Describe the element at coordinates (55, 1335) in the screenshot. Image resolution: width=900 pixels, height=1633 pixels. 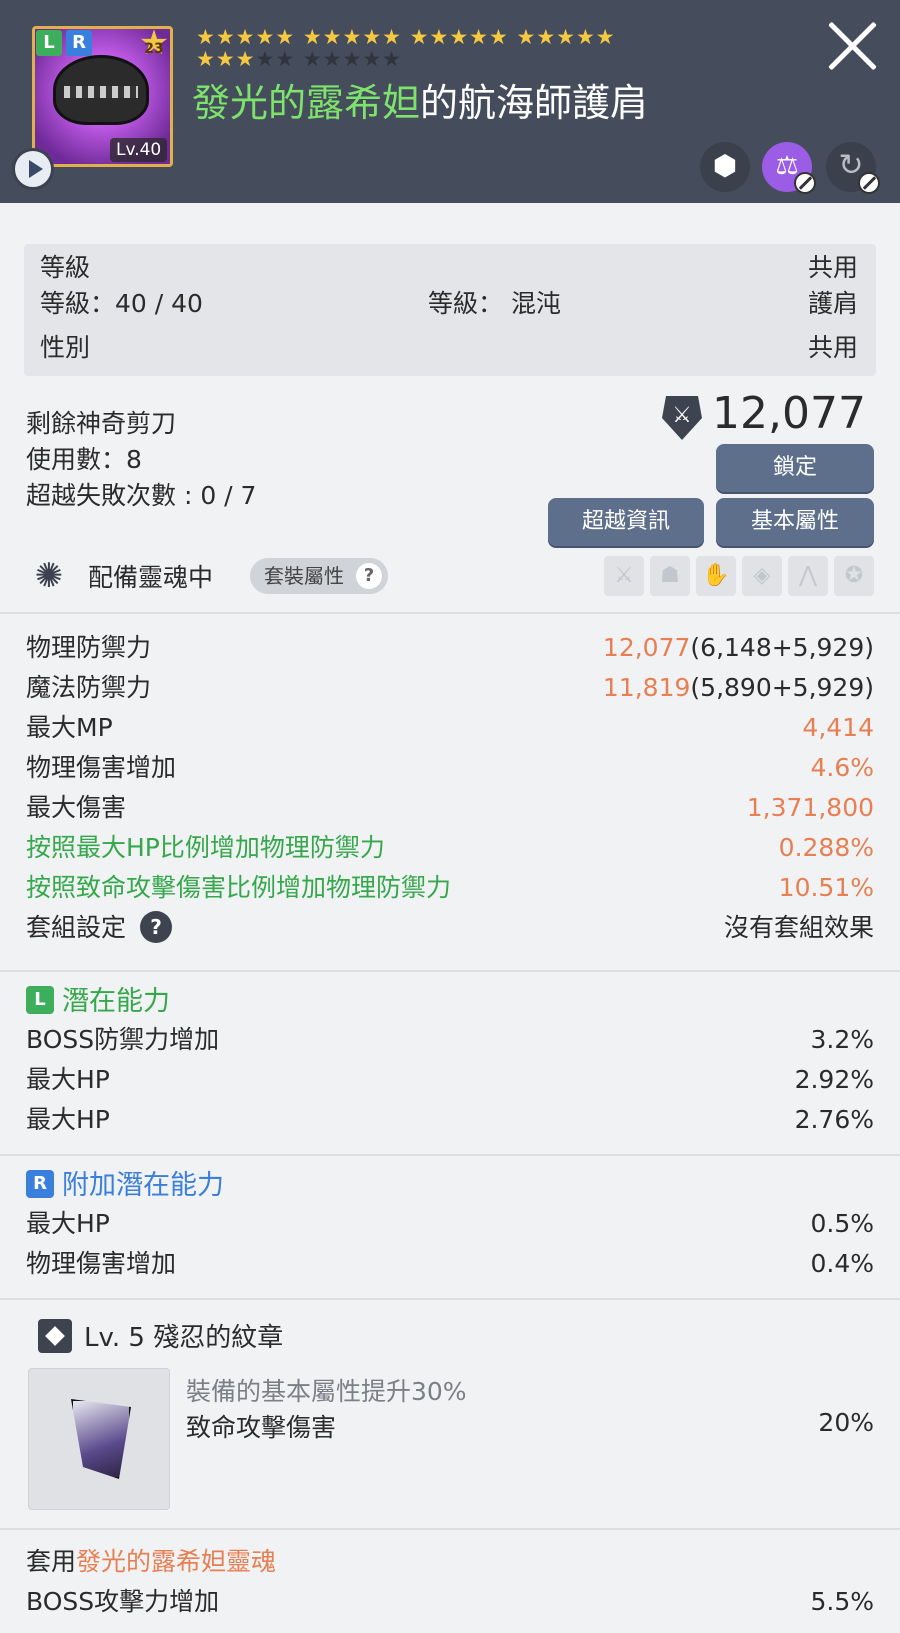
I see `diamond-icon` at that location.